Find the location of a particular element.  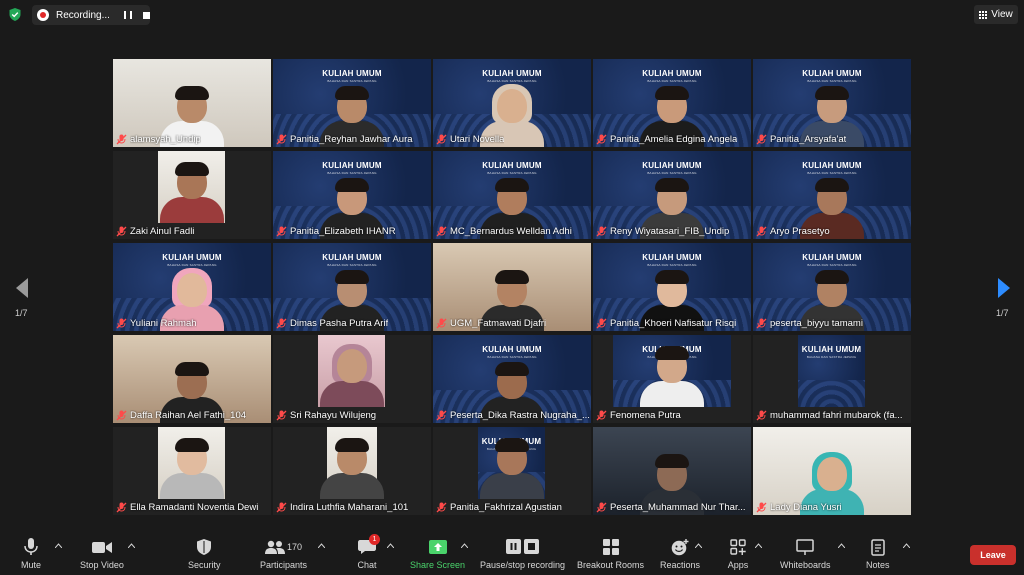

apps-label: Apps is located at coordinates (738, 565).